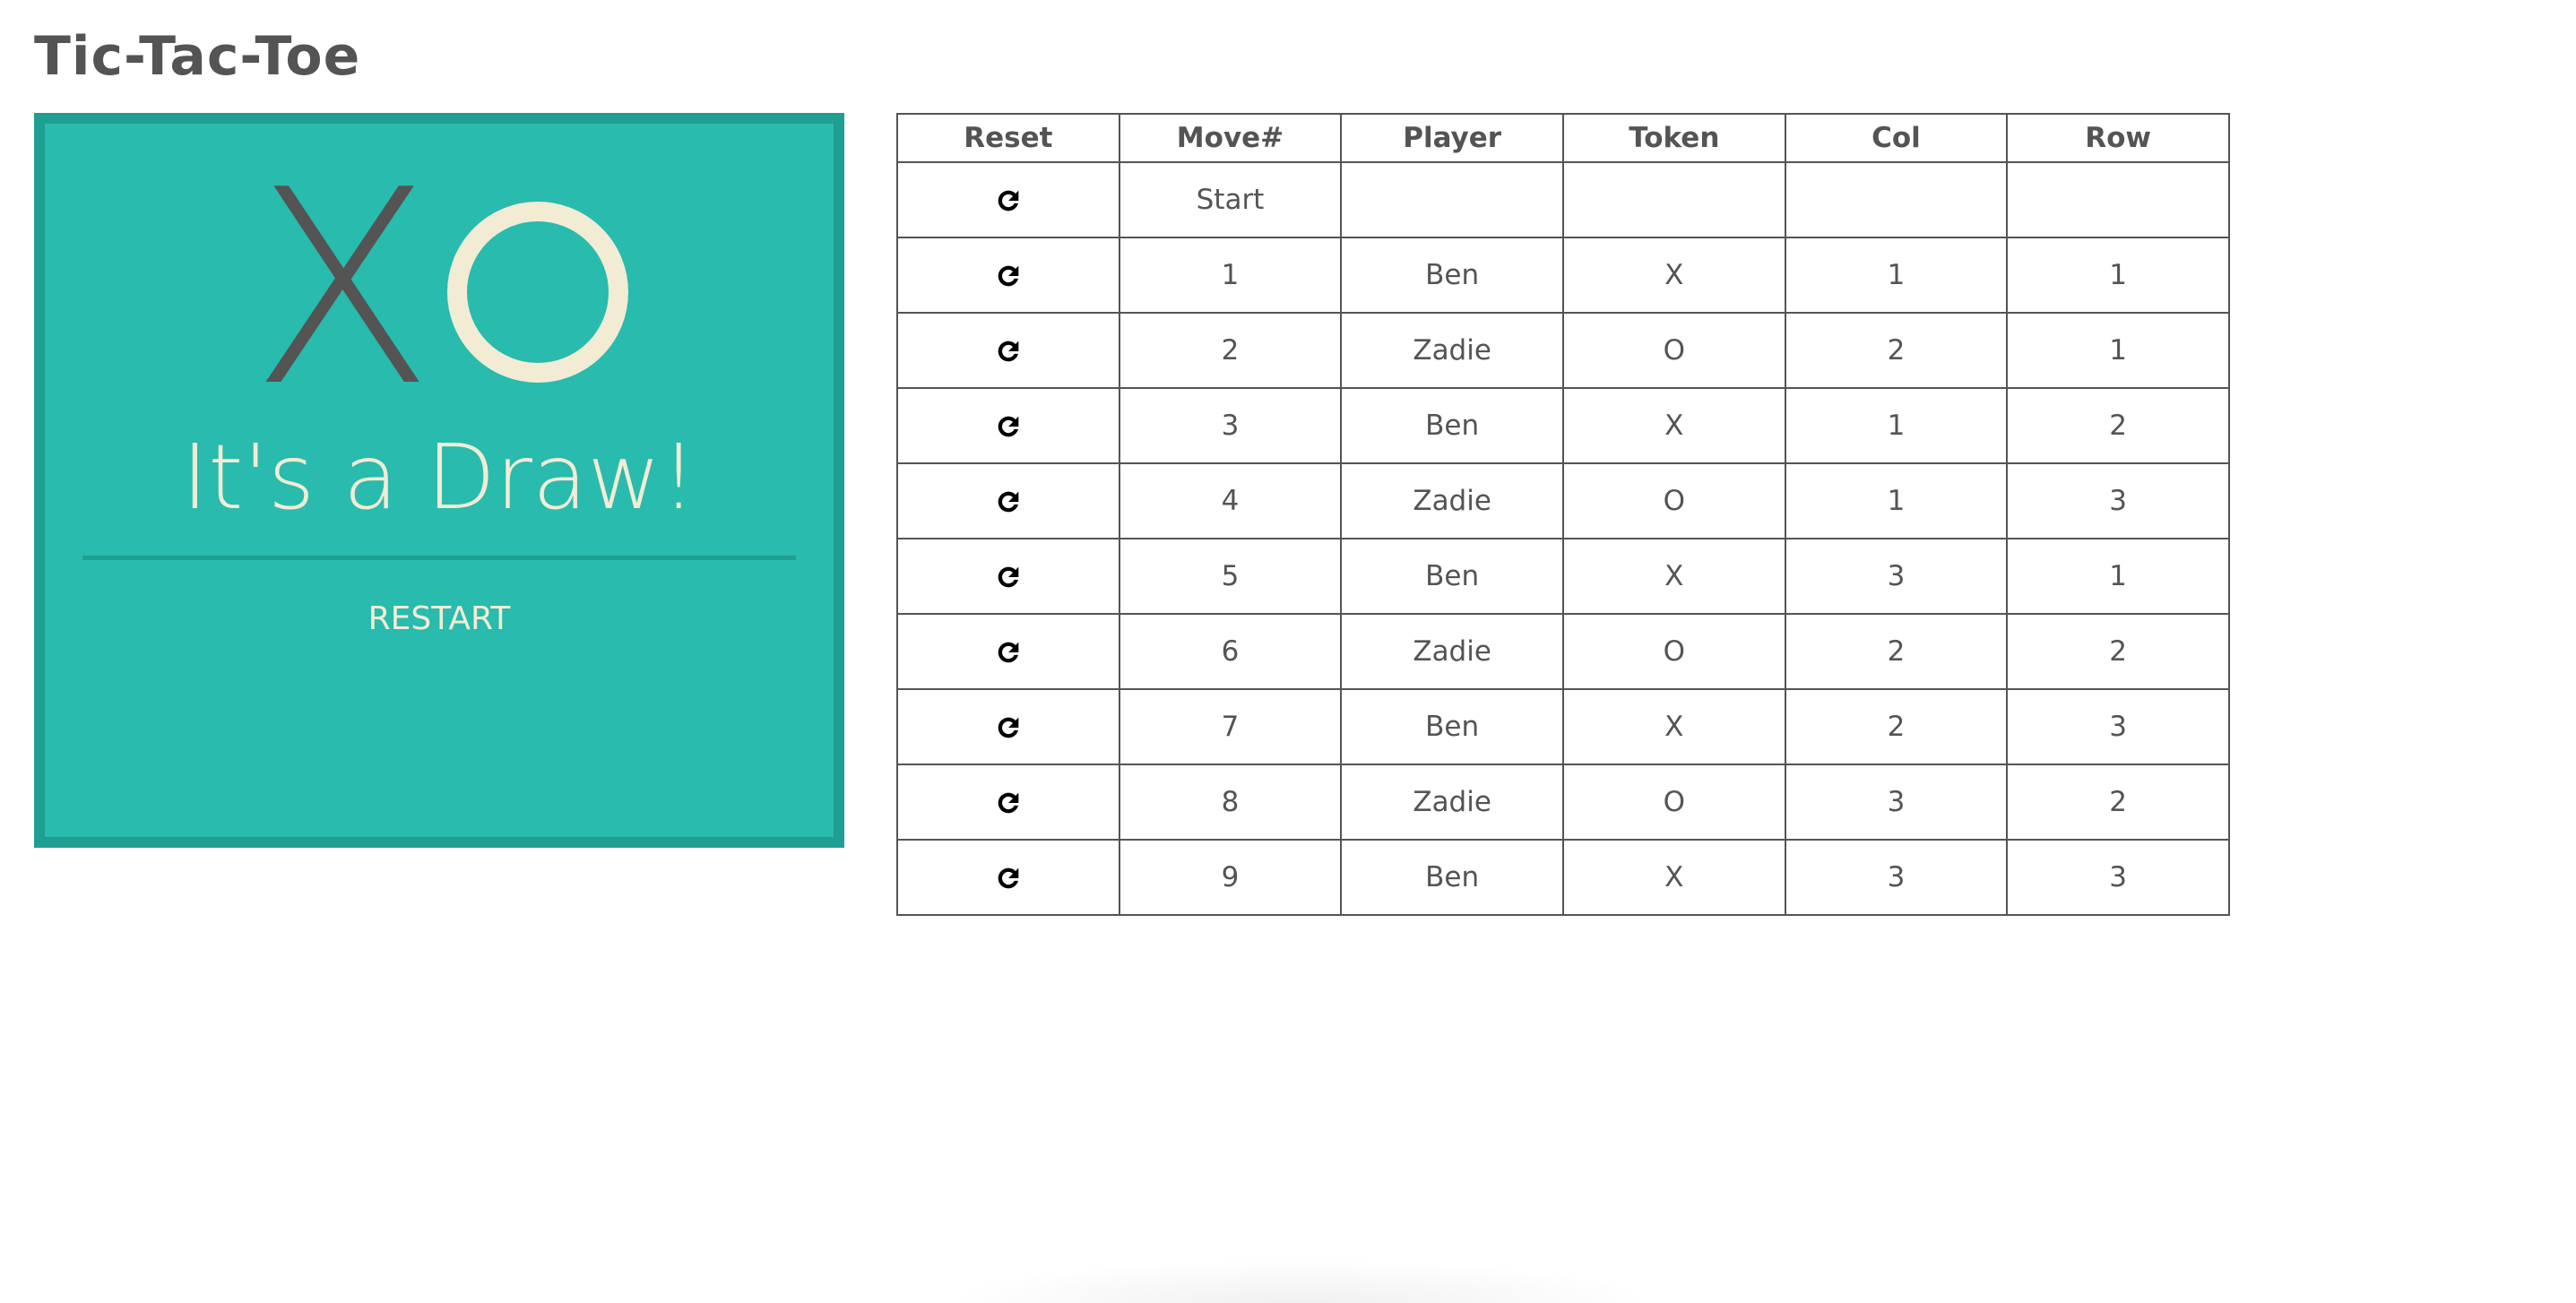  Describe the element at coordinates (1230, 877) in the screenshot. I see `move-cell: 9` at that location.